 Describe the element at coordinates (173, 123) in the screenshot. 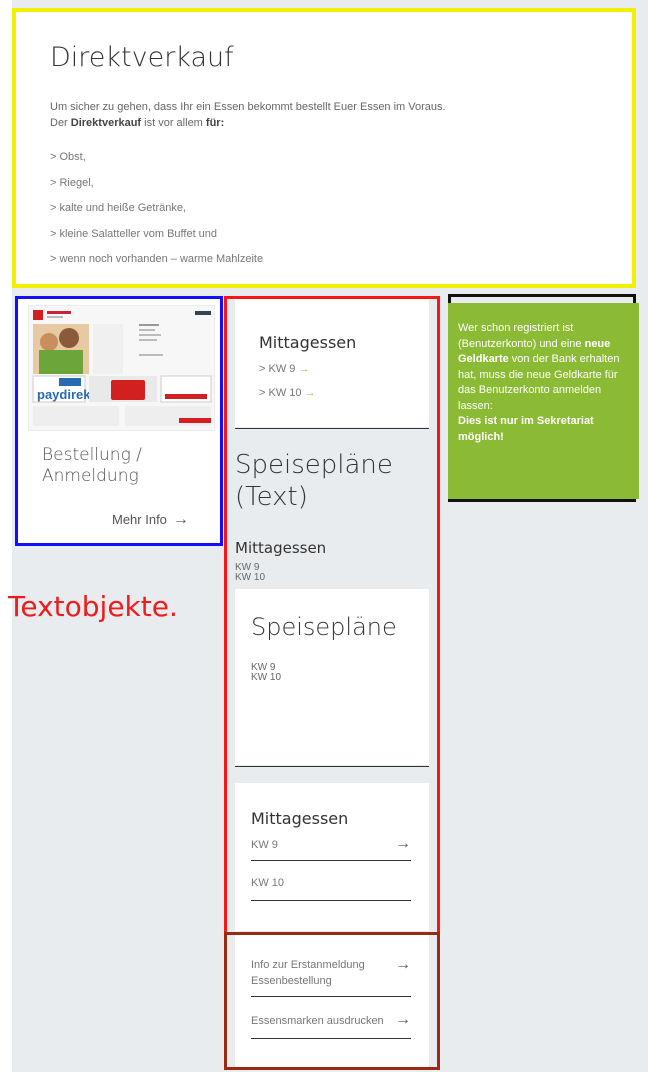

I see `intro-line-2-mid: ist vor allem` at that location.